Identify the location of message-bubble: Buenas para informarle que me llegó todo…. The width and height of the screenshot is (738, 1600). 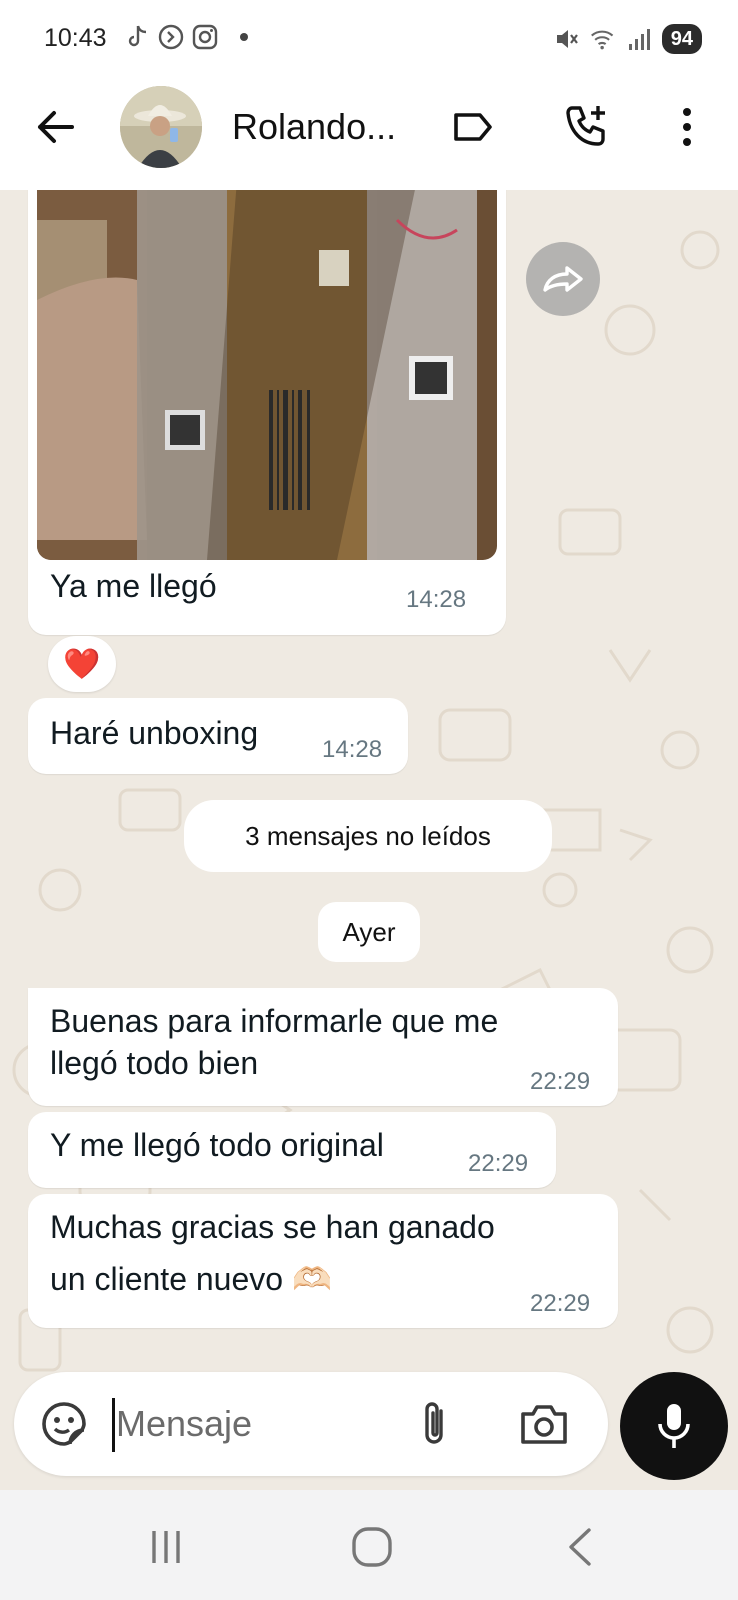
(323, 1047).